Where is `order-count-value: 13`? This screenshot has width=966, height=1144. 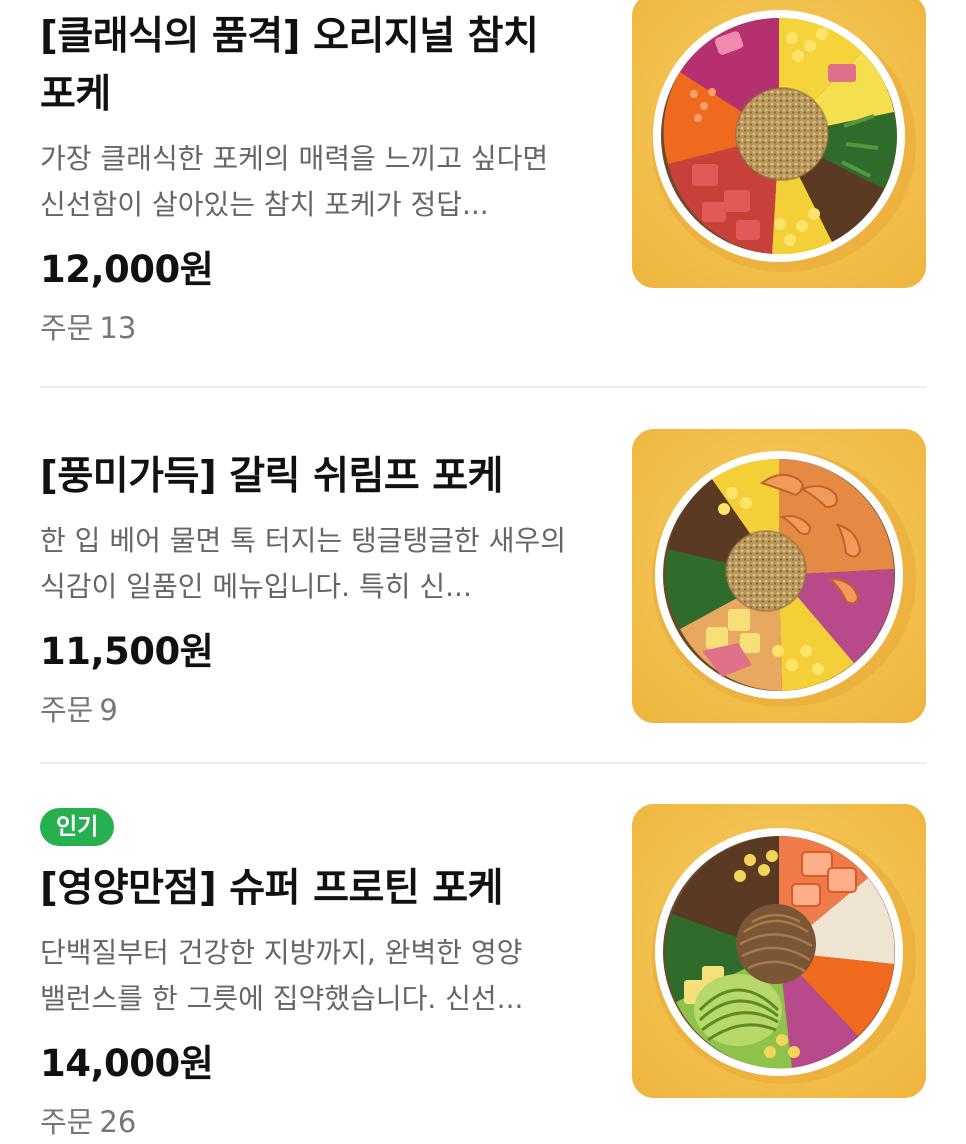
order-count-value: 13 is located at coordinates (118, 328).